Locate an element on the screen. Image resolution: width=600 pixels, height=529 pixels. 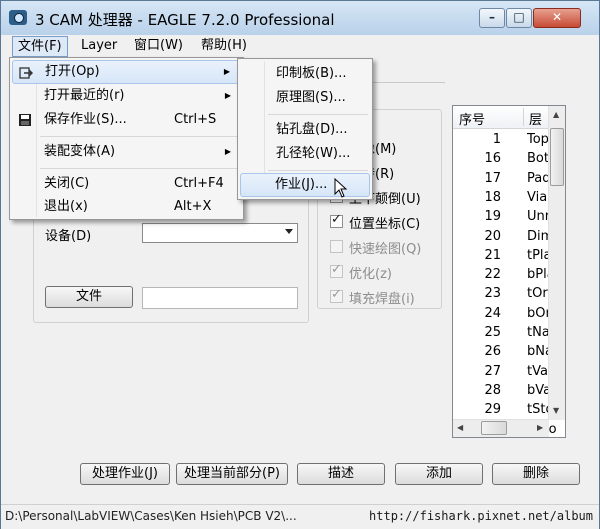
menu-item-recent: 打开最近的(r) ▶ is located at coordinates (126, 96).